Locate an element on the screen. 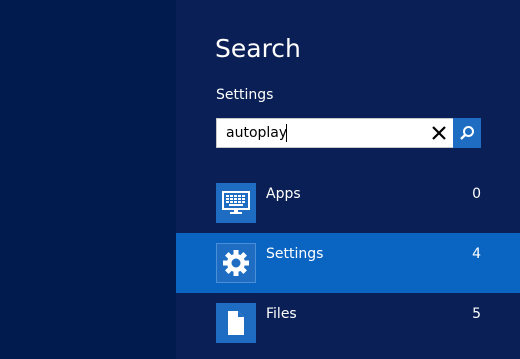 Image resolution: width=520 pixels, height=359 pixels. files-result-icon is located at coordinates (236, 323).